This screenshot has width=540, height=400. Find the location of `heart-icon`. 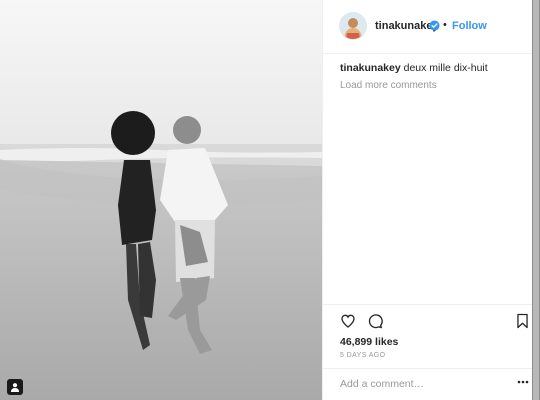

heart-icon is located at coordinates (348, 321).